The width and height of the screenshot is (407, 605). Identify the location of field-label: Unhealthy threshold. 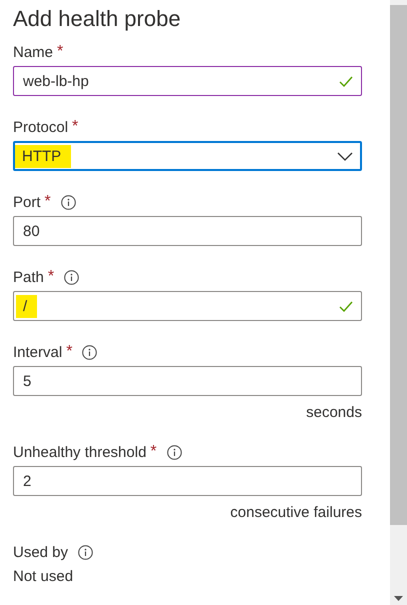
(79, 452).